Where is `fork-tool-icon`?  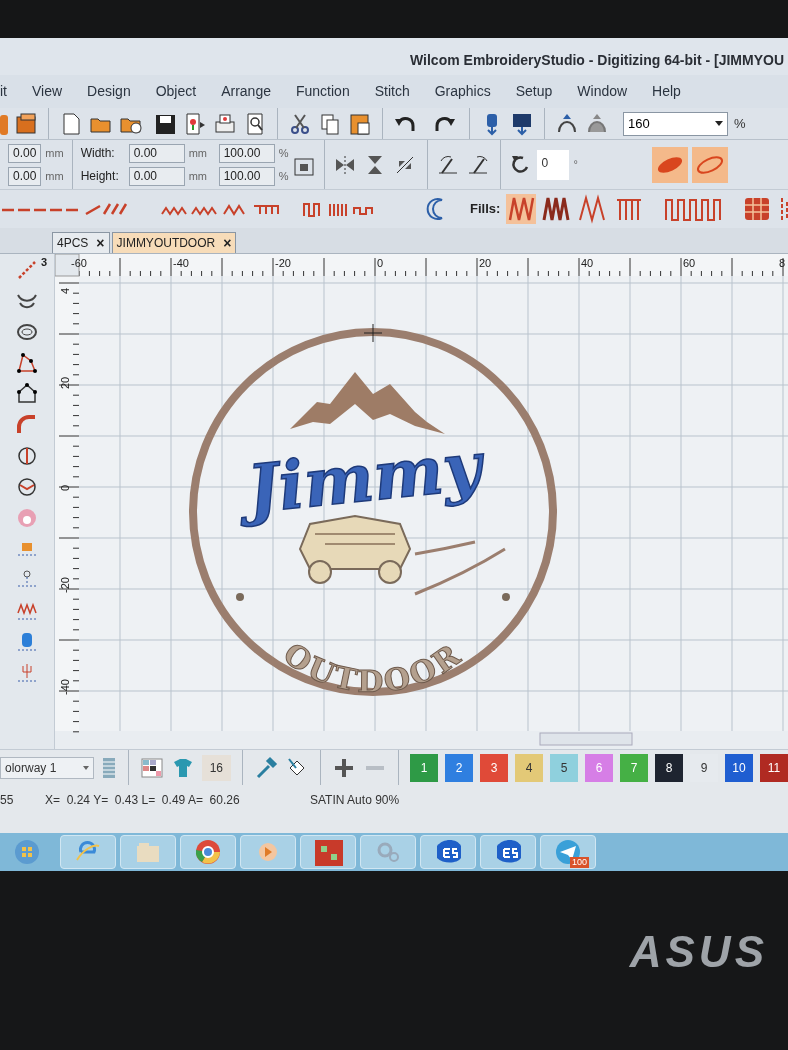 fork-tool-icon is located at coordinates (27, 673).